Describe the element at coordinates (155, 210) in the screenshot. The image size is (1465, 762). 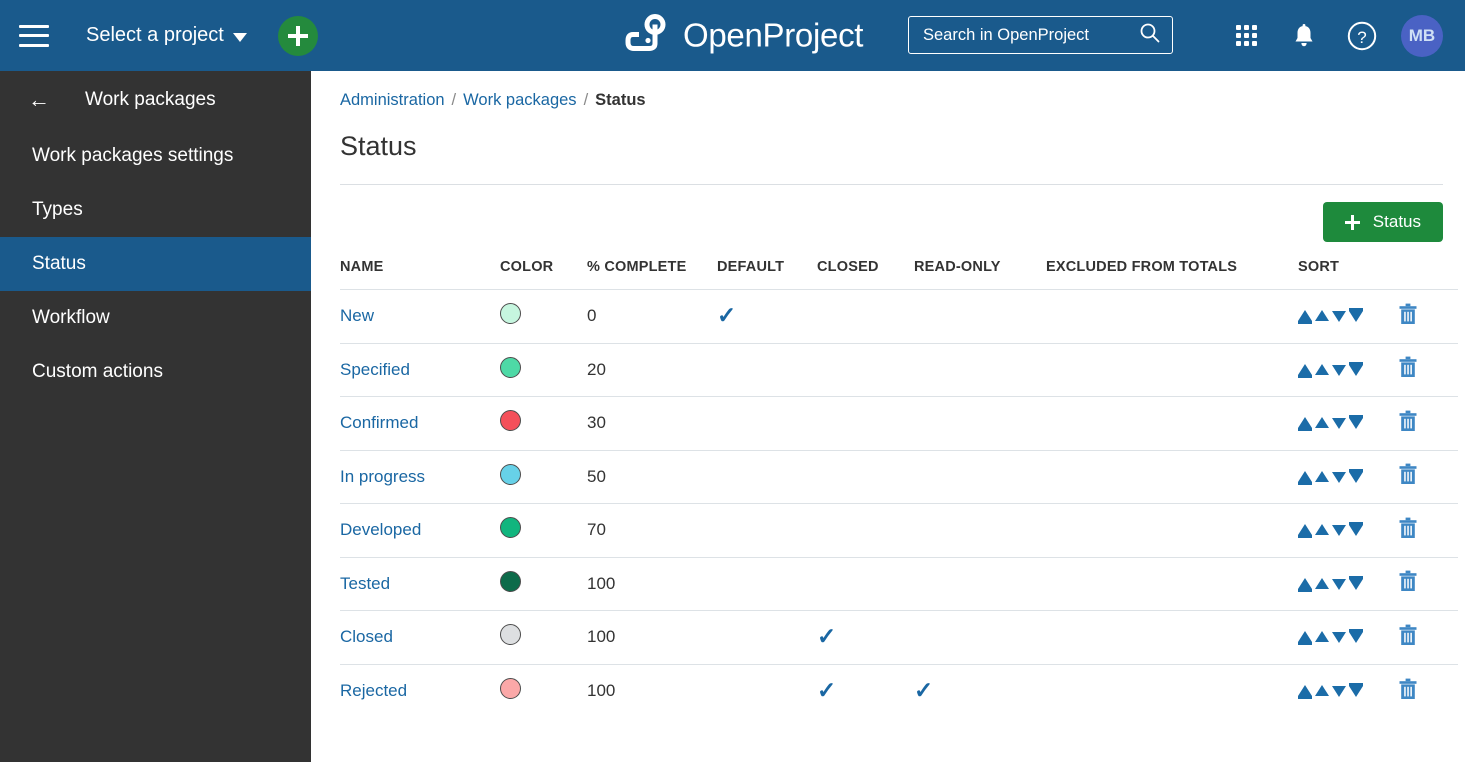
I see `sidebar-item-types: Types` at that location.